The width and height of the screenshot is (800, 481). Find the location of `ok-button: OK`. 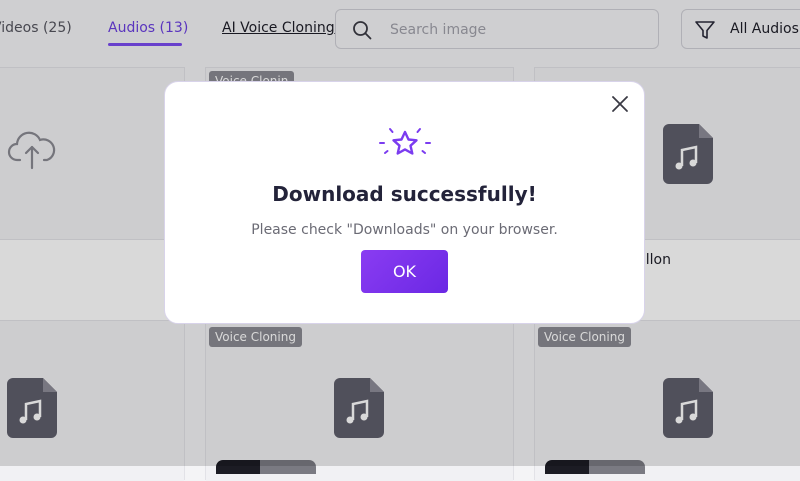

ok-button: OK is located at coordinates (404, 271).